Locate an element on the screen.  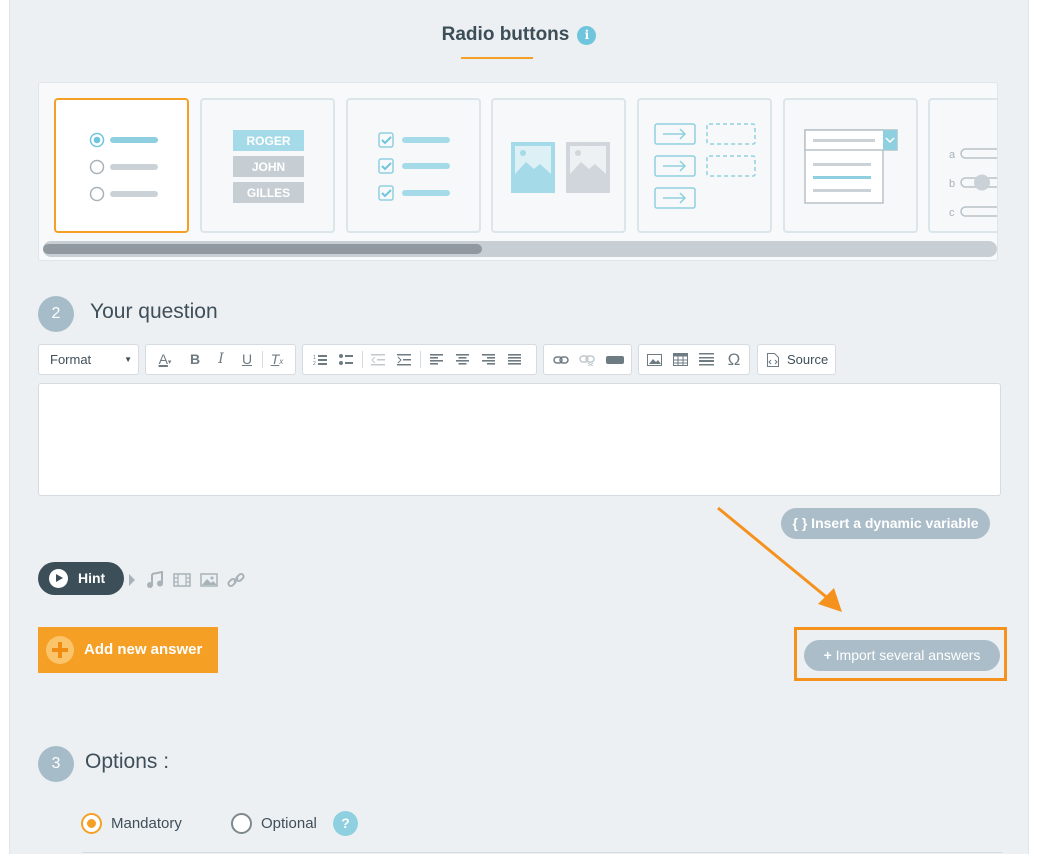
type-scrollbar-track is located at coordinates (520, 249).